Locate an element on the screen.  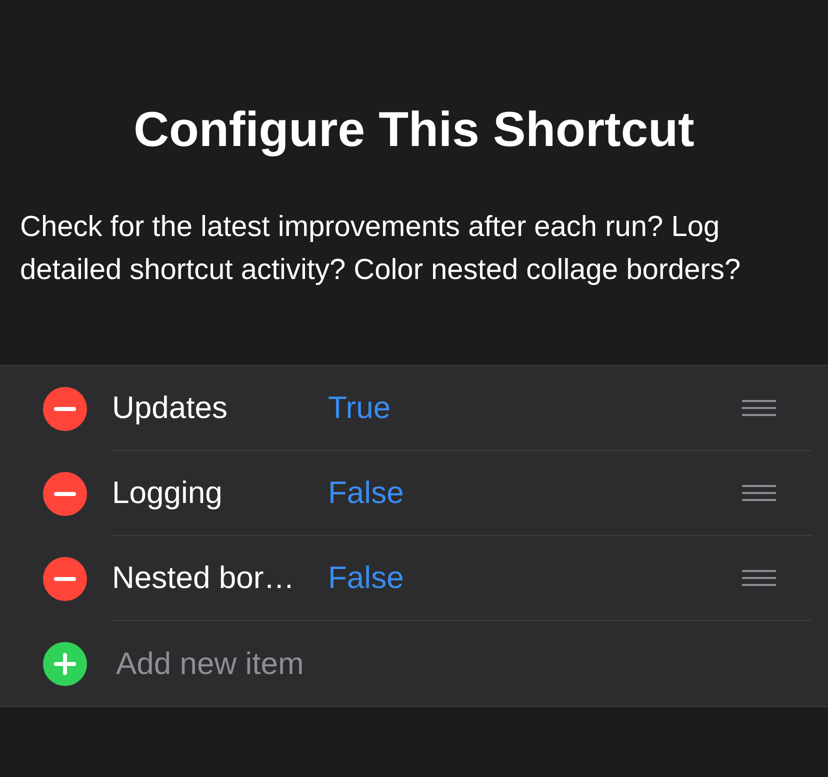
dialog-title: Configure This Shortcut is located at coordinates (414, 130).